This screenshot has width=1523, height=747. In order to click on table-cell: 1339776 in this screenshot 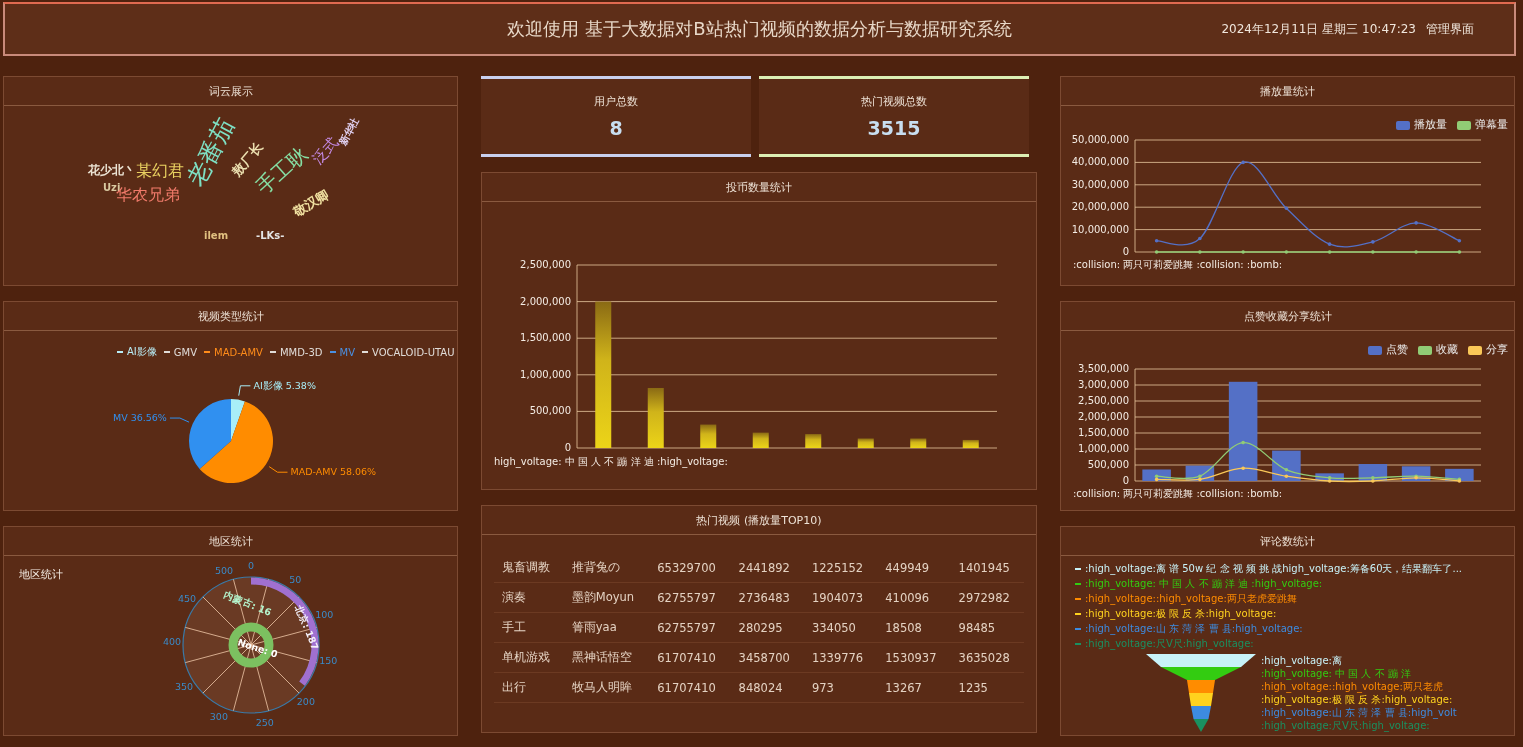, I will do `click(840, 657)`.